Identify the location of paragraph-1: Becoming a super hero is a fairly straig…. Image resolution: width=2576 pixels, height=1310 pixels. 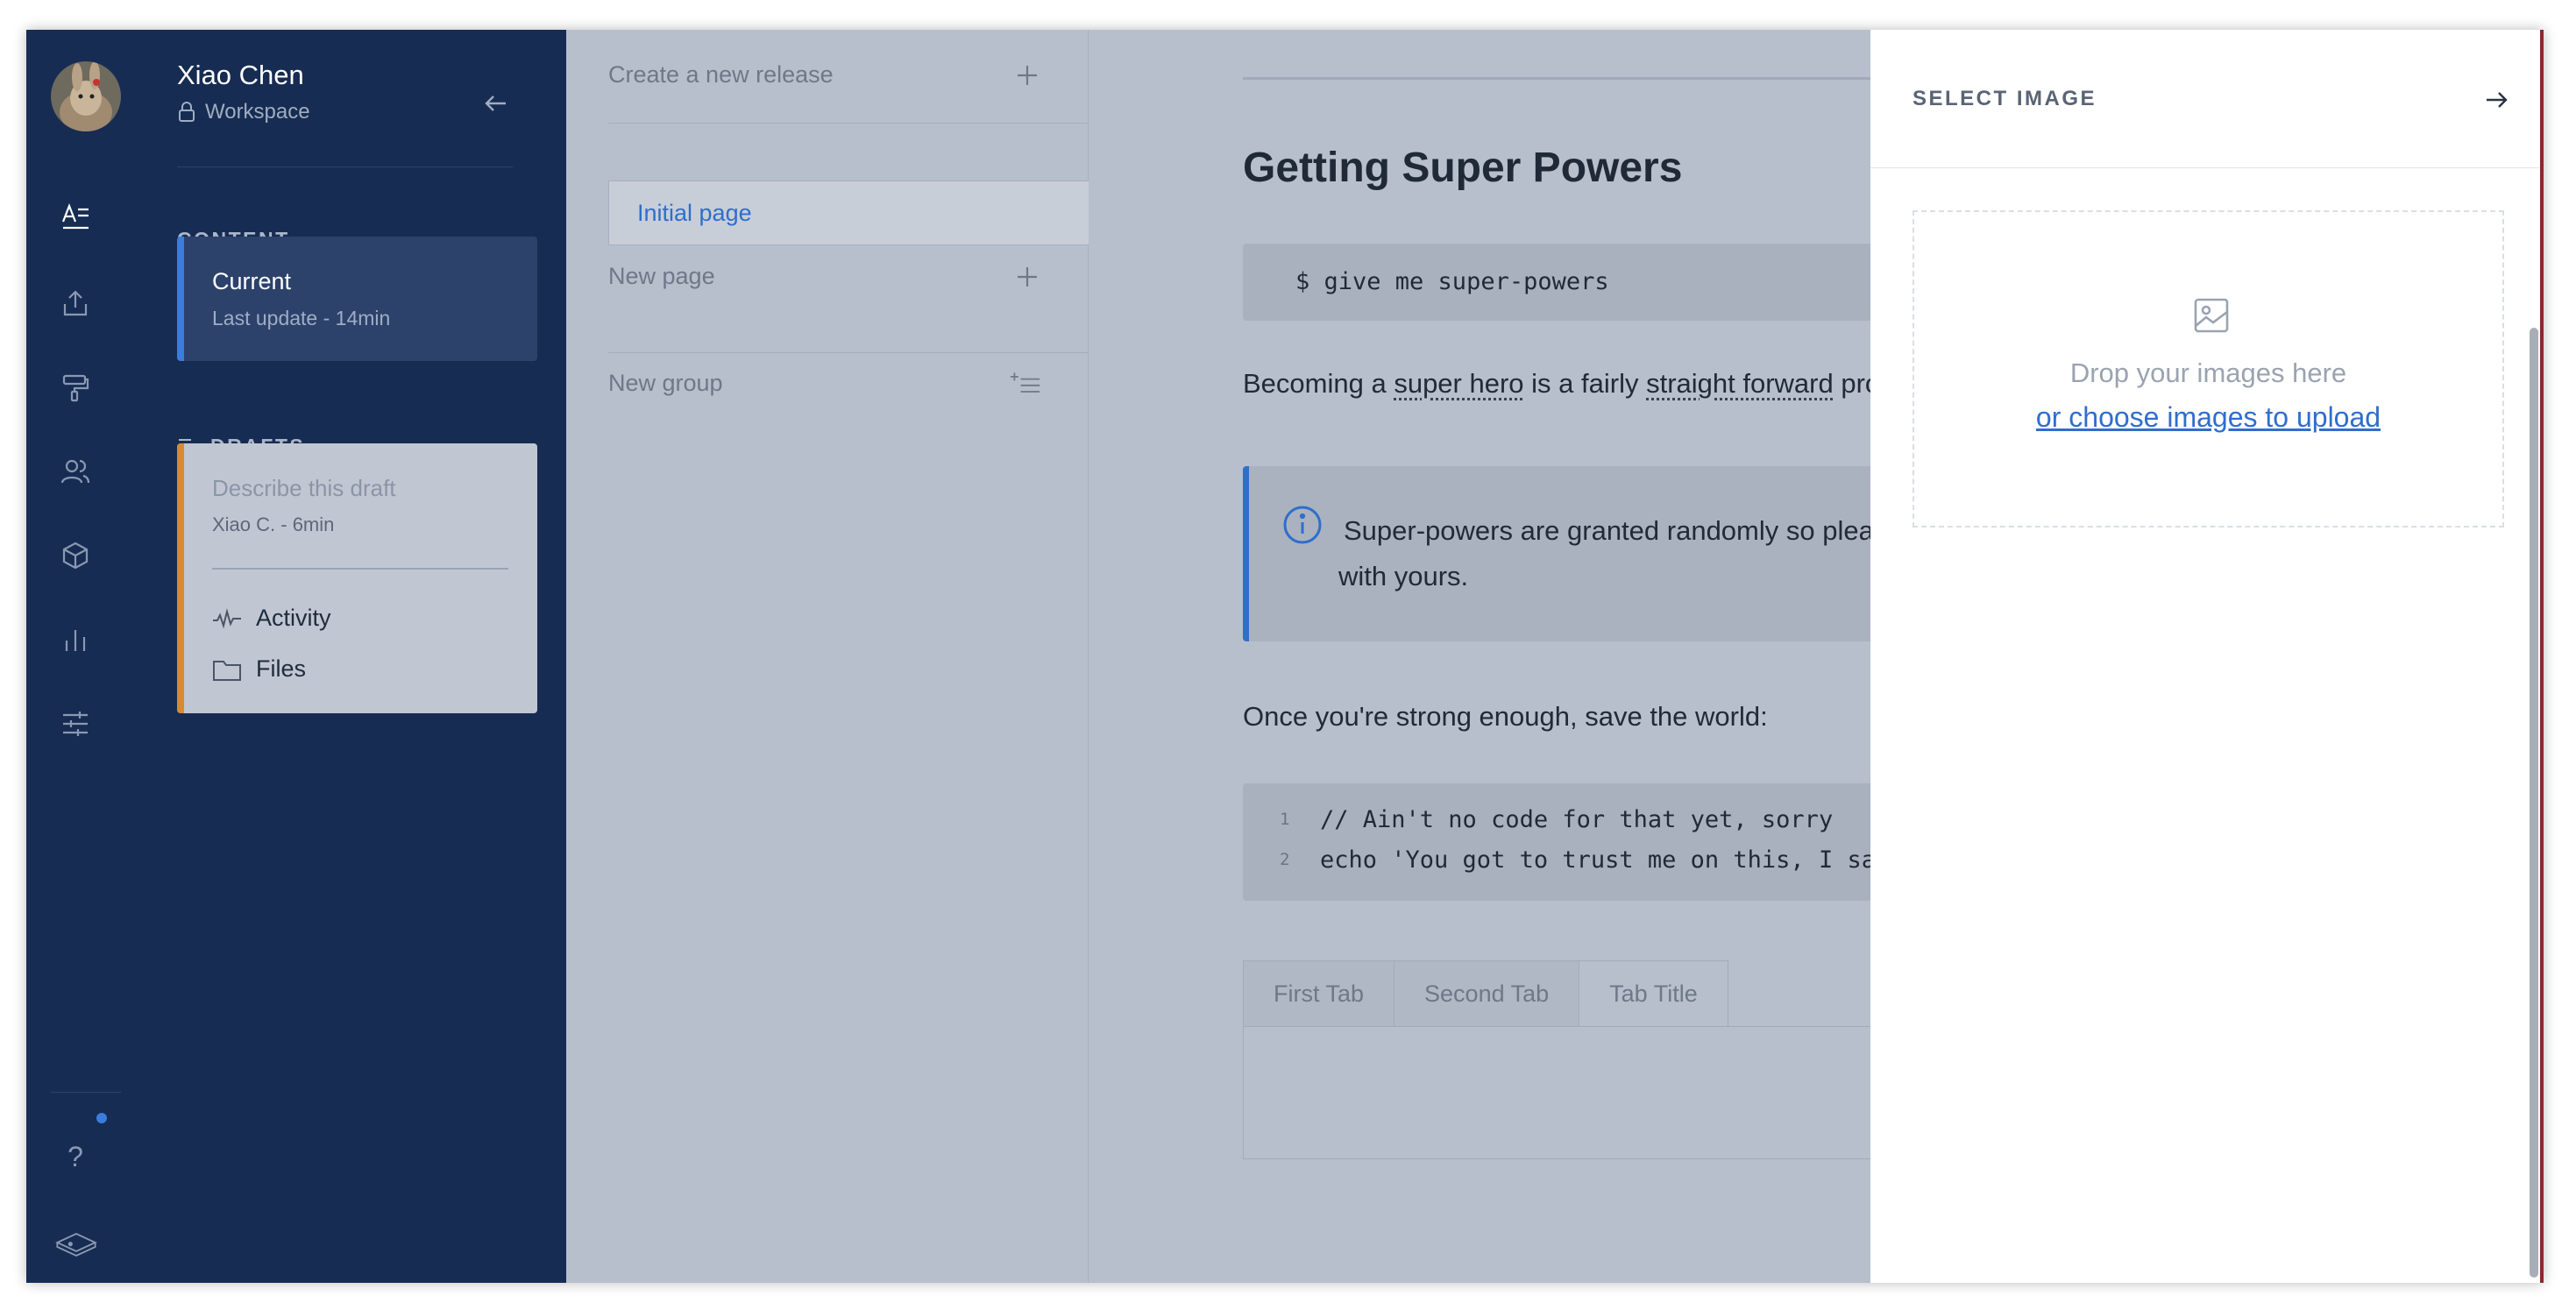
(1561, 384).